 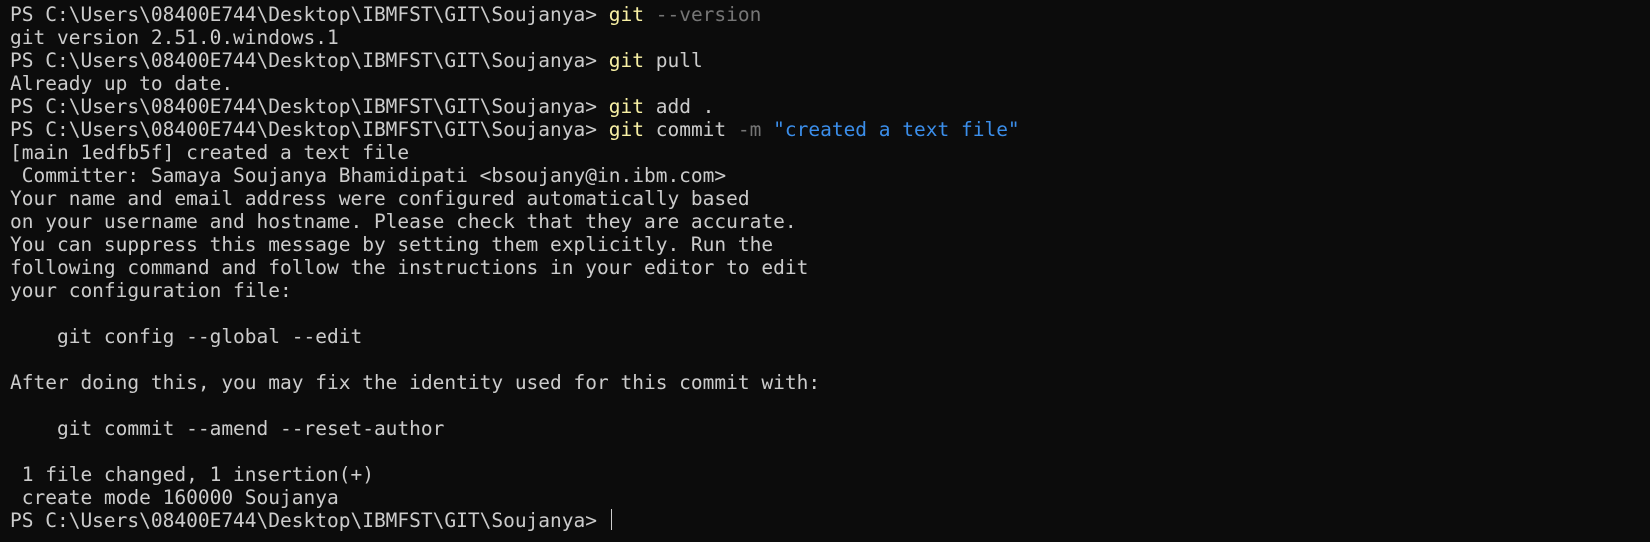 What do you see at coordinates (174, 37) in the screenshot?
I see `terminal-output: git version 2.51.0.windows.1` at bounding box center [174, 37].